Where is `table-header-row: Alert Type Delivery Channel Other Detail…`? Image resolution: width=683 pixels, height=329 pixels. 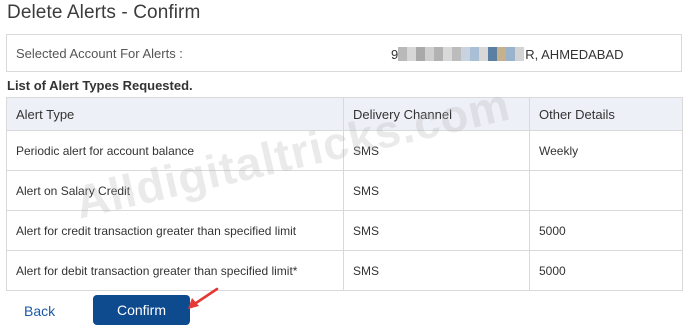
table-header-row: Alert Type Delivery Channel Other Detail… is located at coordinates (344, 114).